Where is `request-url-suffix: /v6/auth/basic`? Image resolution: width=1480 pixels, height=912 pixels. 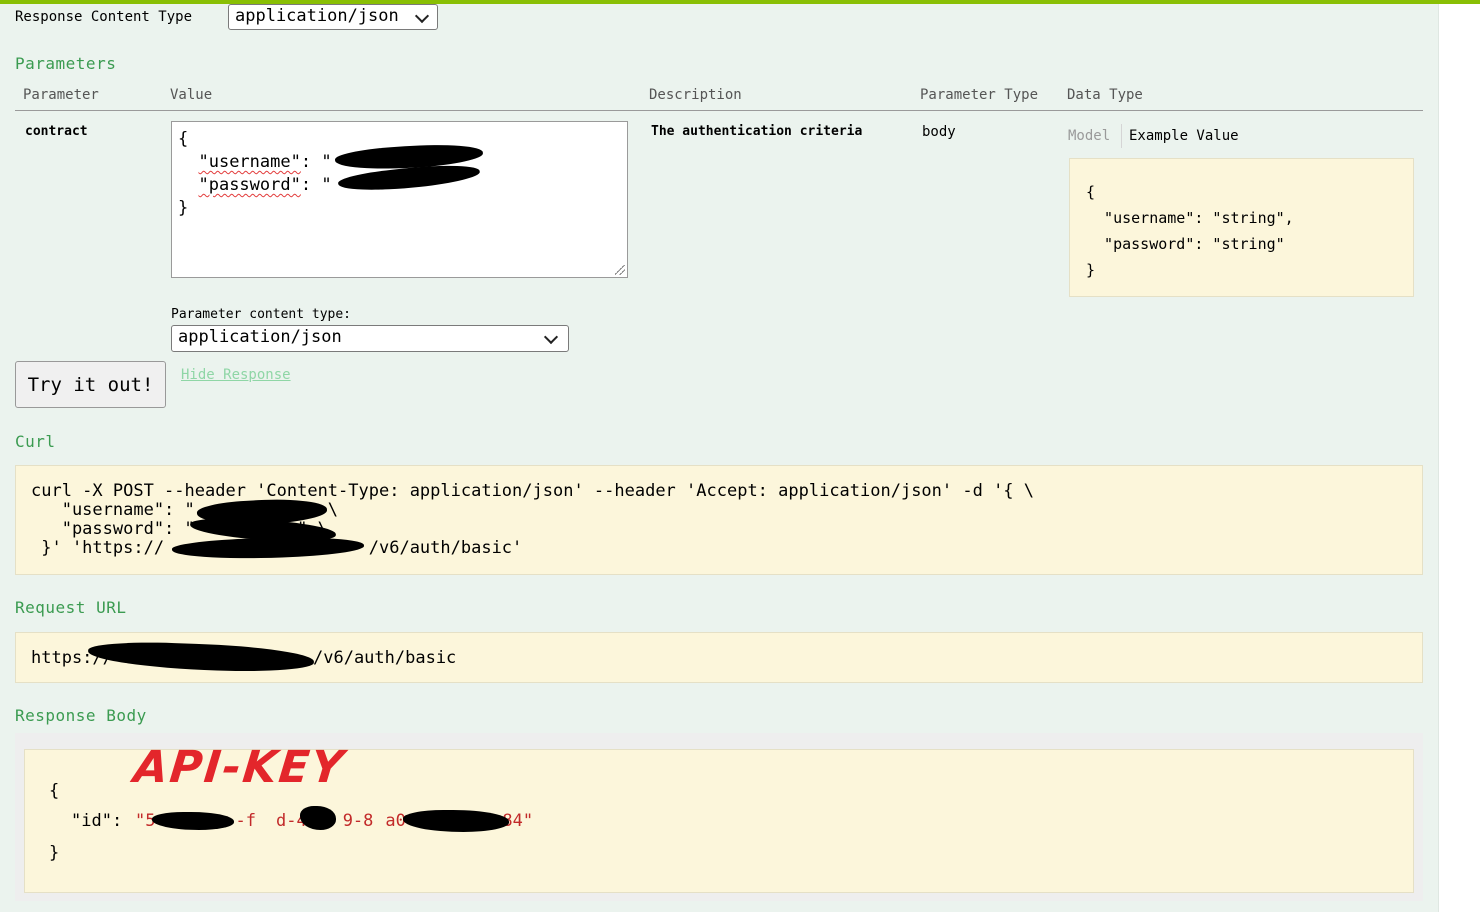
request-url-suffix: /v6/auth/basic is located at coordinates (385, 658).